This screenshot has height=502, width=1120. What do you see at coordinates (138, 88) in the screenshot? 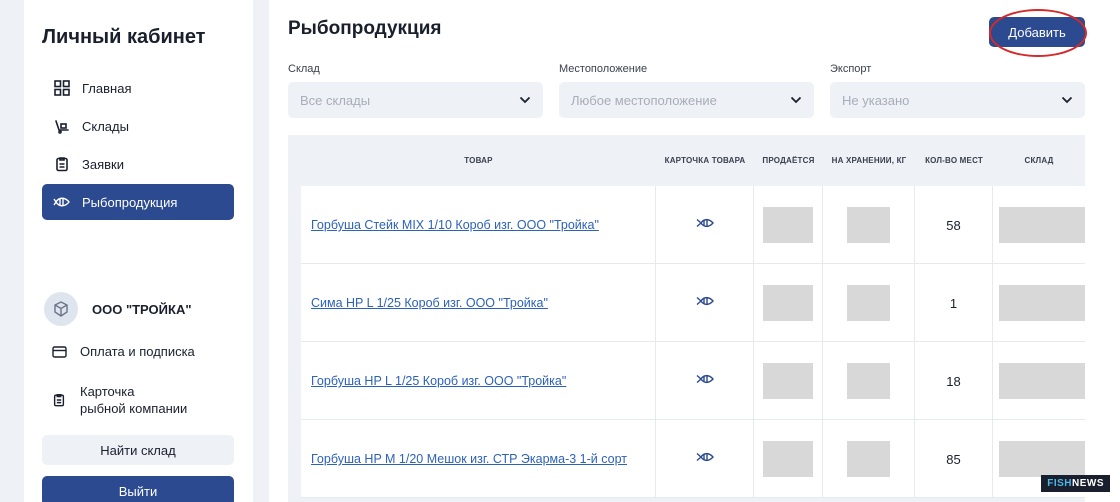
I see `nav-item-home: Главная` at bounding box center [138, 88].